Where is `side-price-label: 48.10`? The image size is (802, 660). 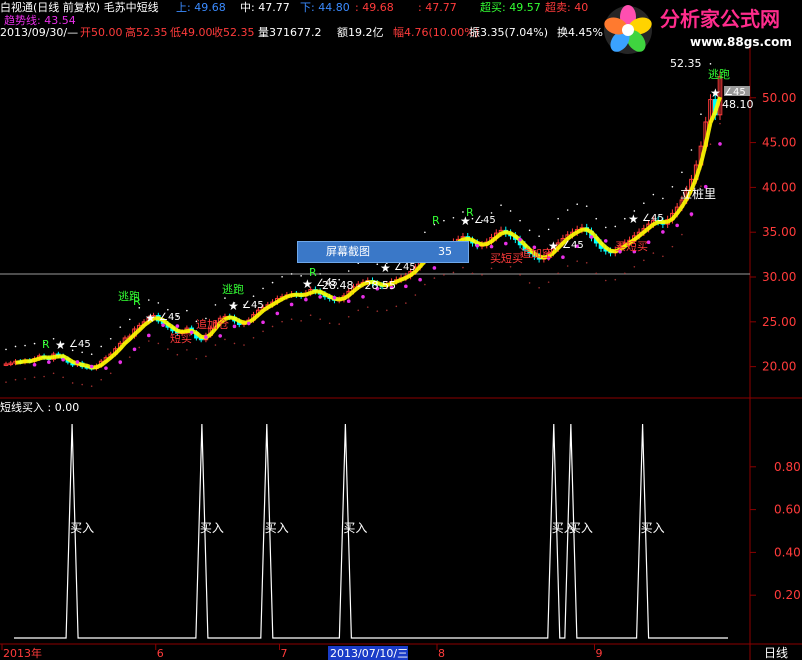 side-price-label: 48.10 is located at coordinates (738, 104).